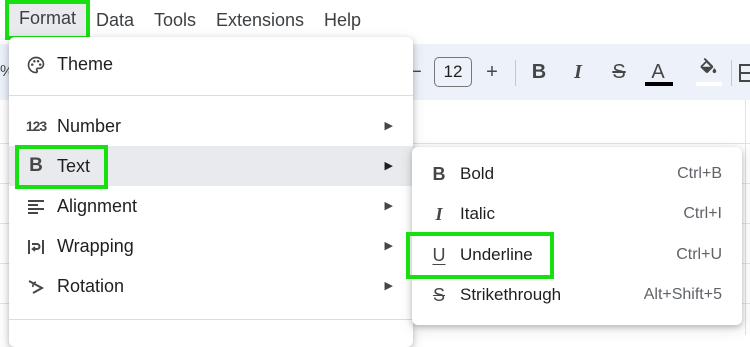 Image resolution: width=750 pixels, height=347 pixels. I want to click on fill-color-button, so click(708, 72).